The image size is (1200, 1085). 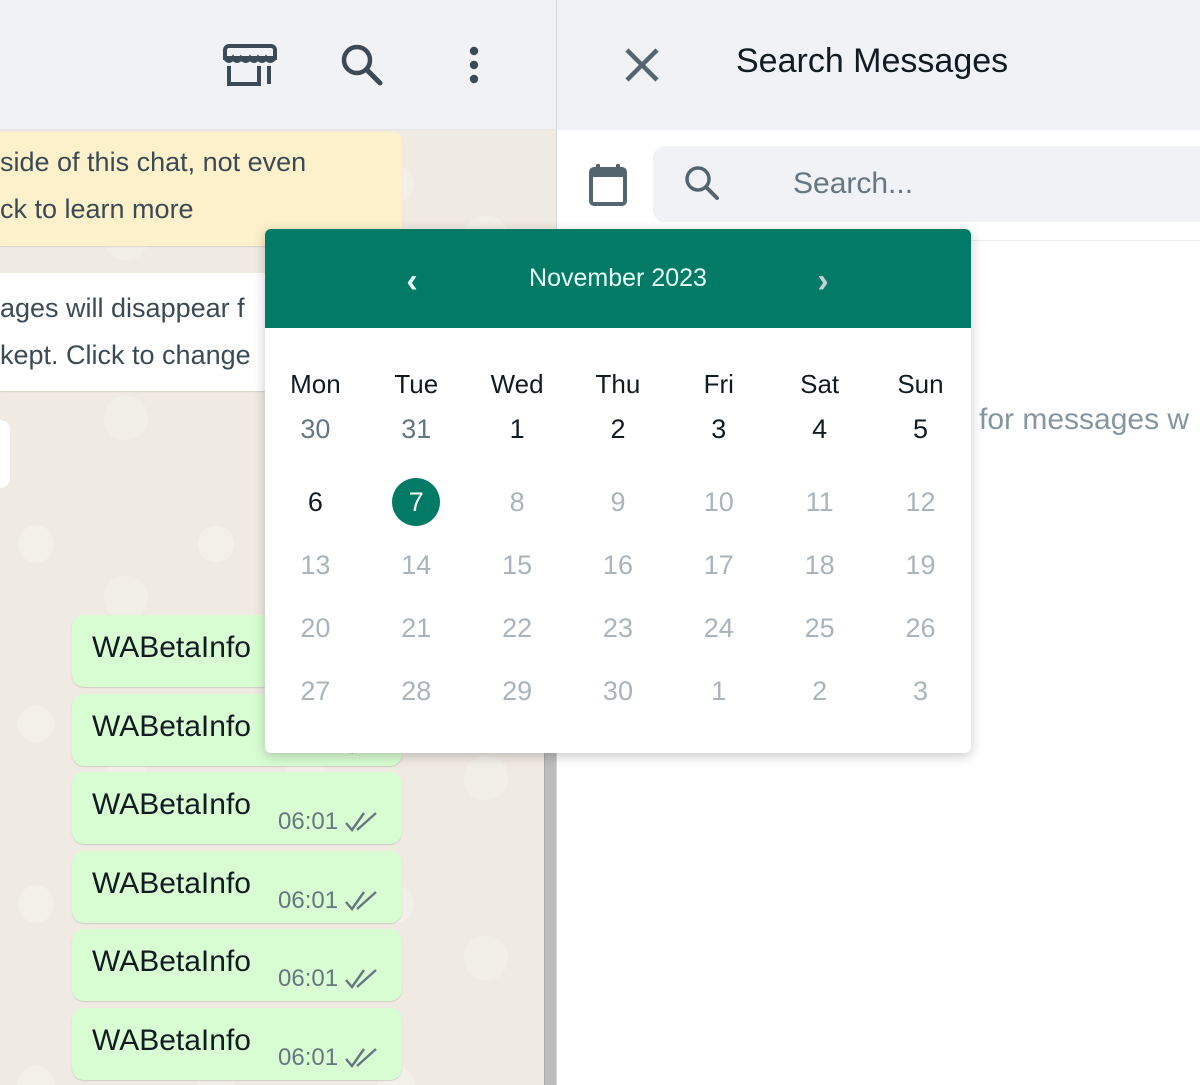 What do you see at coordinates (315, 384) in the screenshot?
I see `weekday-label: Mon` at bounding box center [315, 384].